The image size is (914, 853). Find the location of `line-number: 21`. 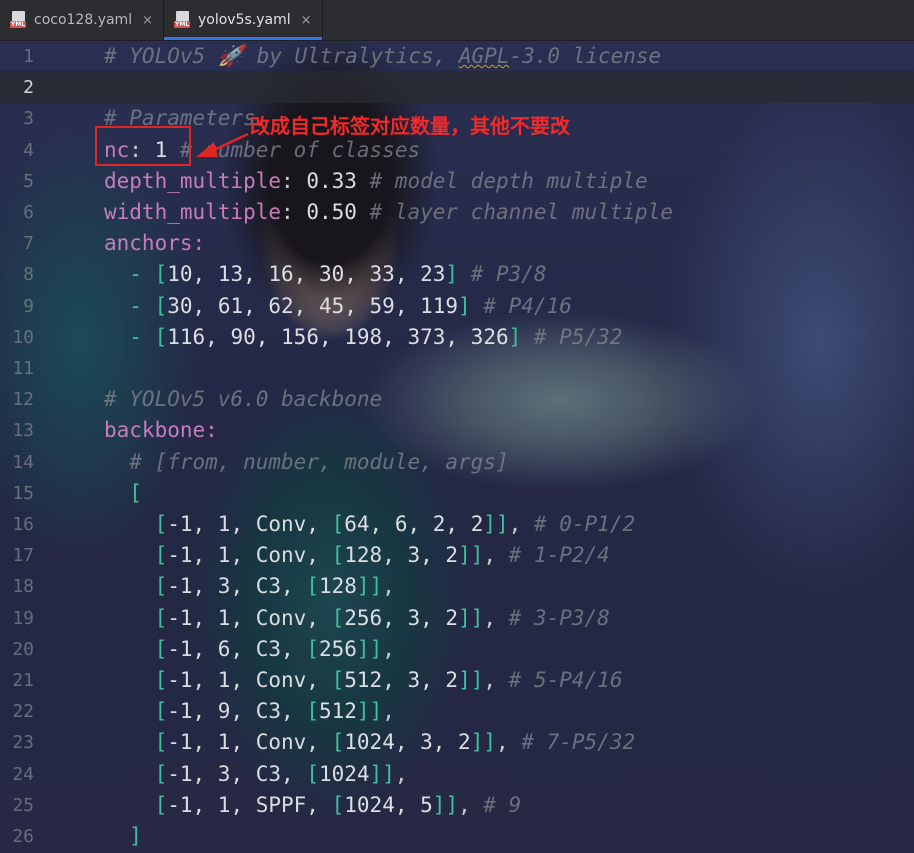

line-number: 21 is located at coordinates (23, 680).